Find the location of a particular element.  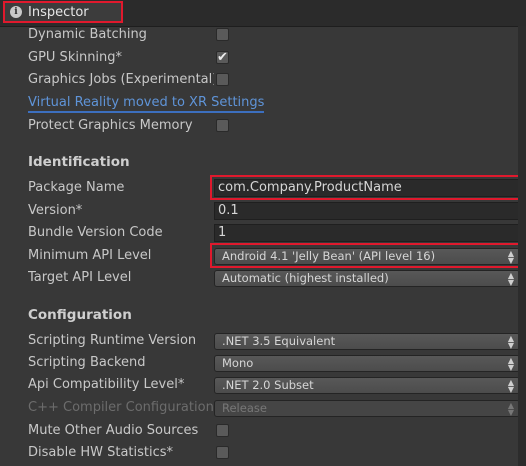

bundle-version-code-row: Bundle Version Code 1 is located at coordinates (263, 233).